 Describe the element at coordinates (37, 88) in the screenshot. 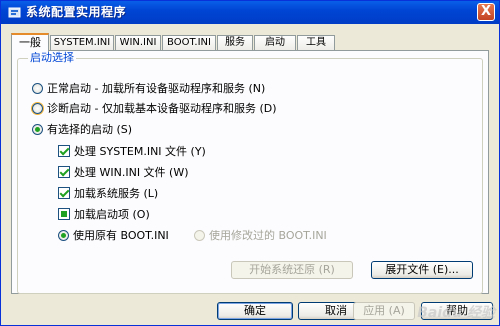

I see `normal-startup-radio` at that location.